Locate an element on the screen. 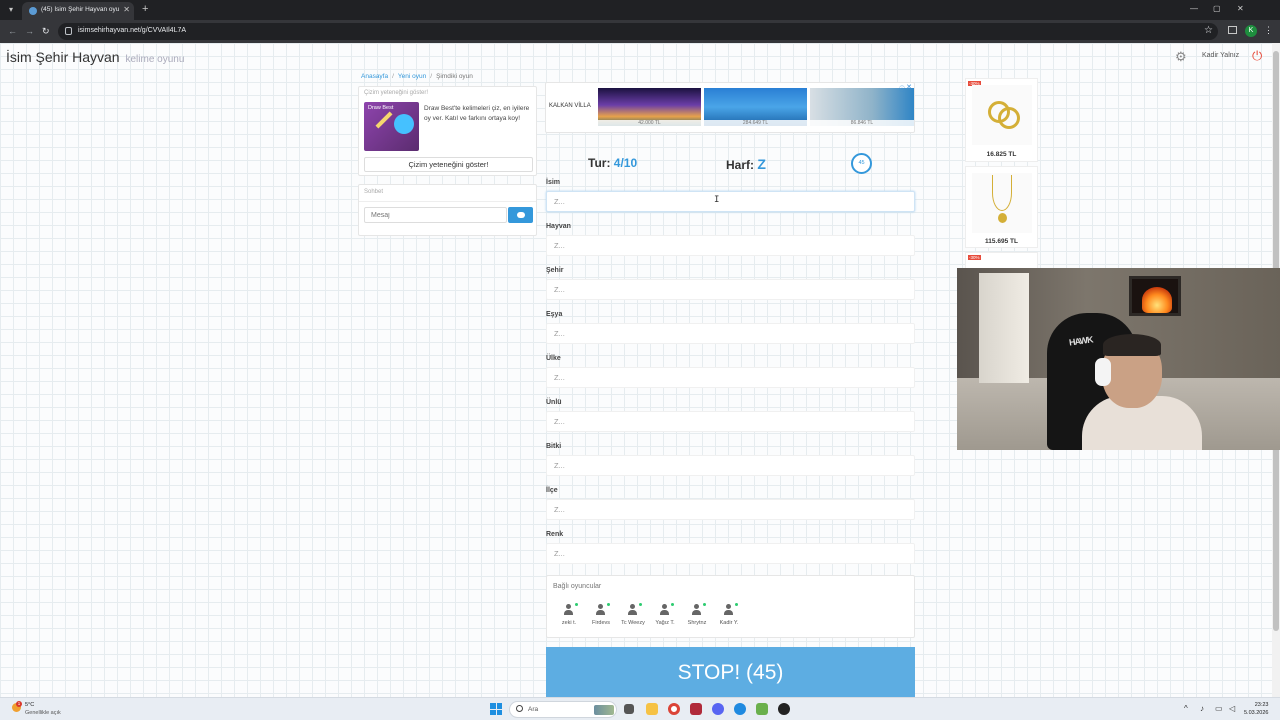 The width and height of the screenshot is (1280, 720). taskbar-search: Ara is located at coordinates (563, 709).